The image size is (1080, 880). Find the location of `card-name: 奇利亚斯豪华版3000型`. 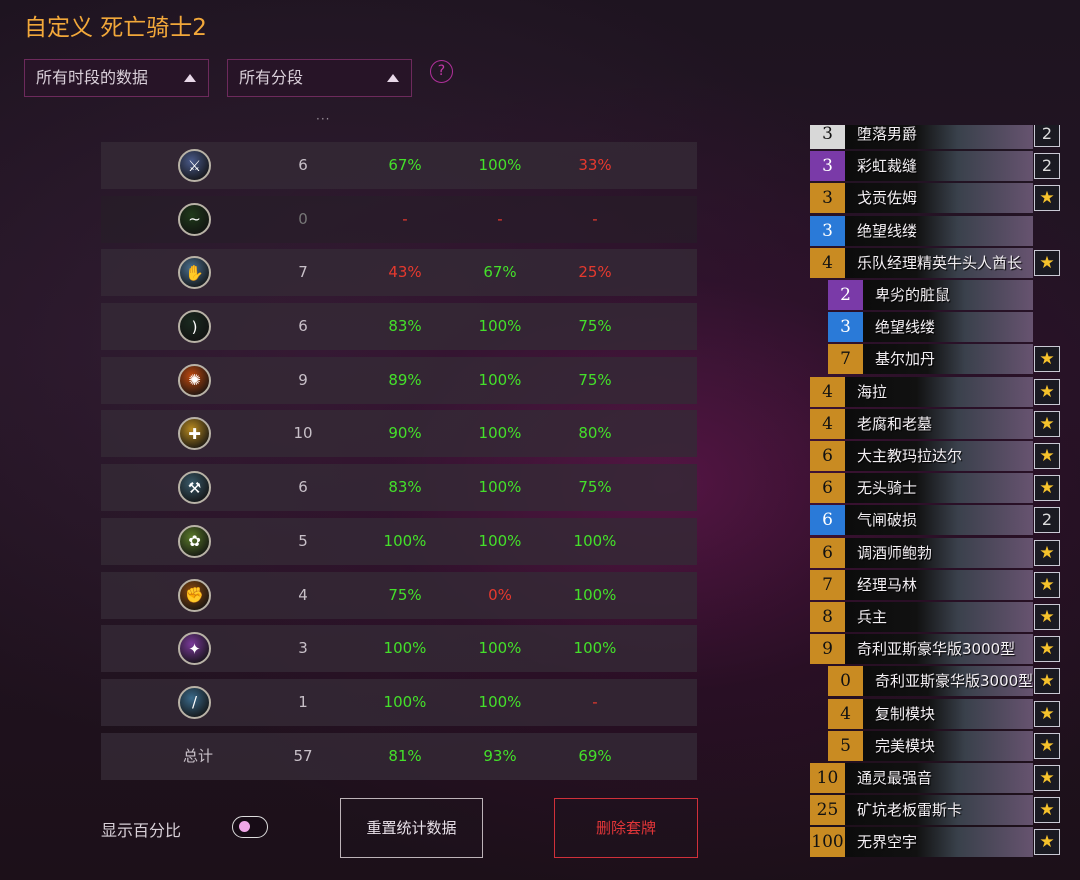

card-name: 奇利亚斯豪华版3000型 is located at coordinates (954, 681).